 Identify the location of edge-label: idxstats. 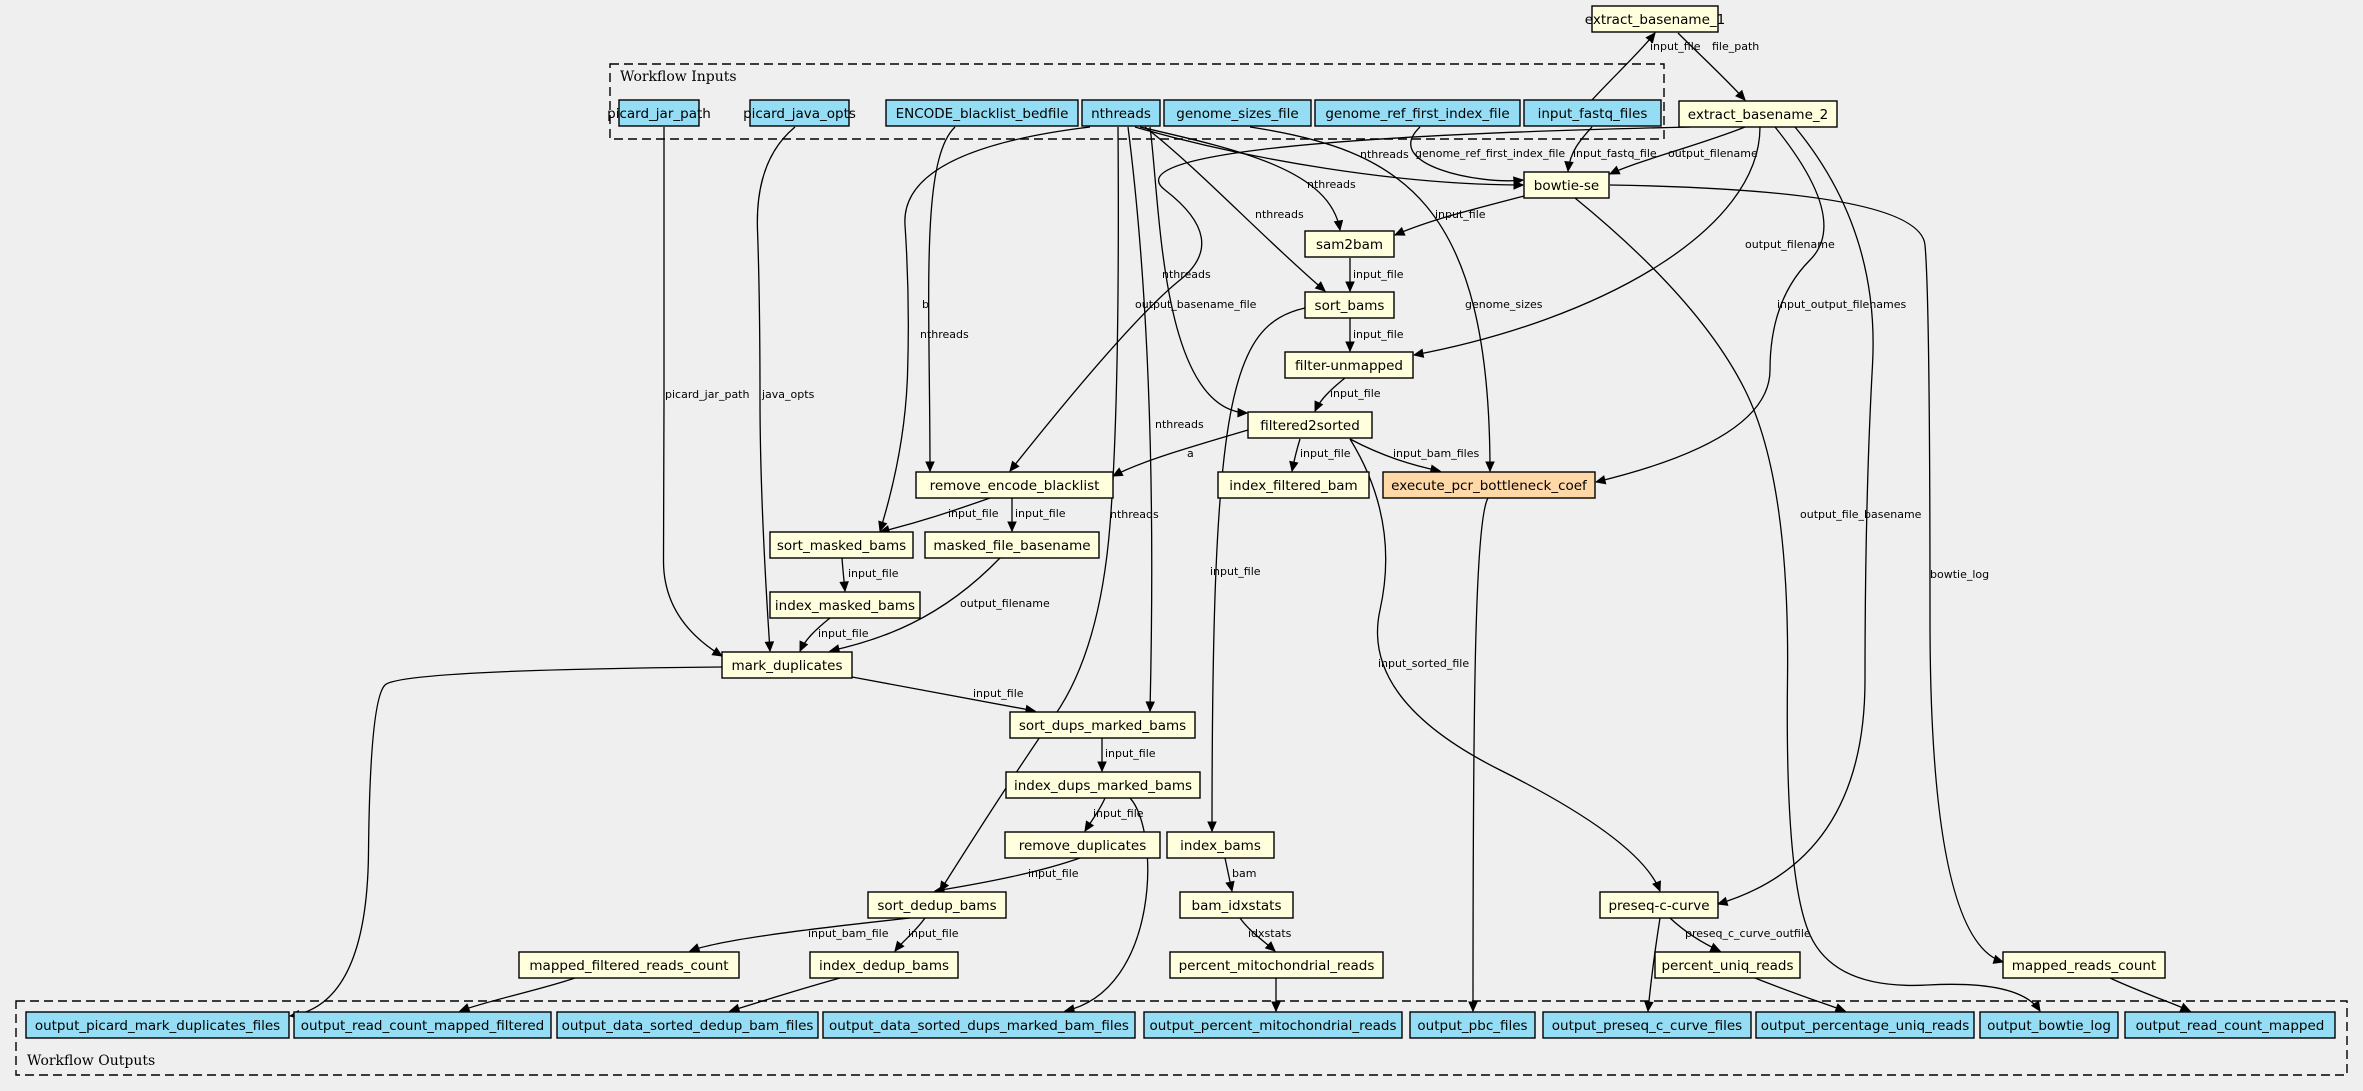
(1270, 933).